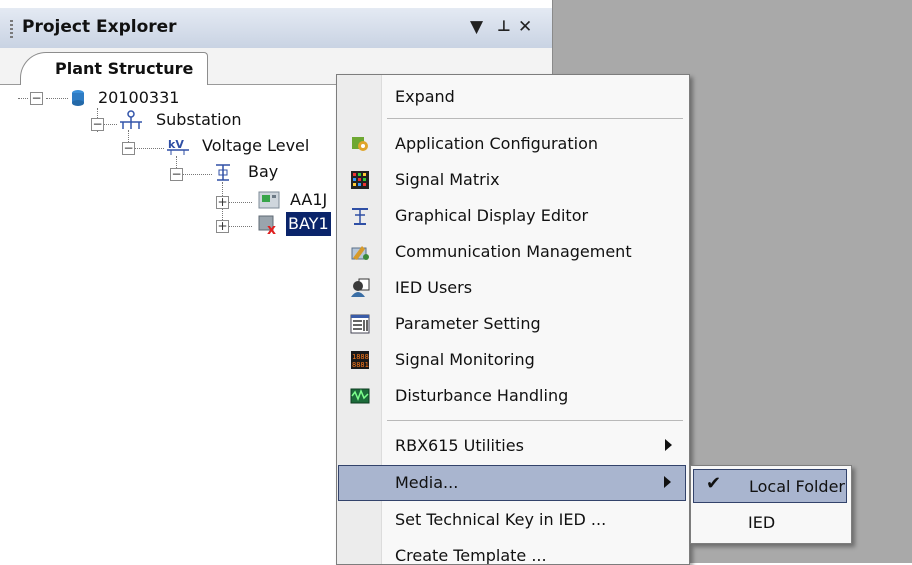 This screenshot has width=912, height=565. I want to click on menu-item-graphical-display-editor: Graphical Display Editor, so click(512, 216).